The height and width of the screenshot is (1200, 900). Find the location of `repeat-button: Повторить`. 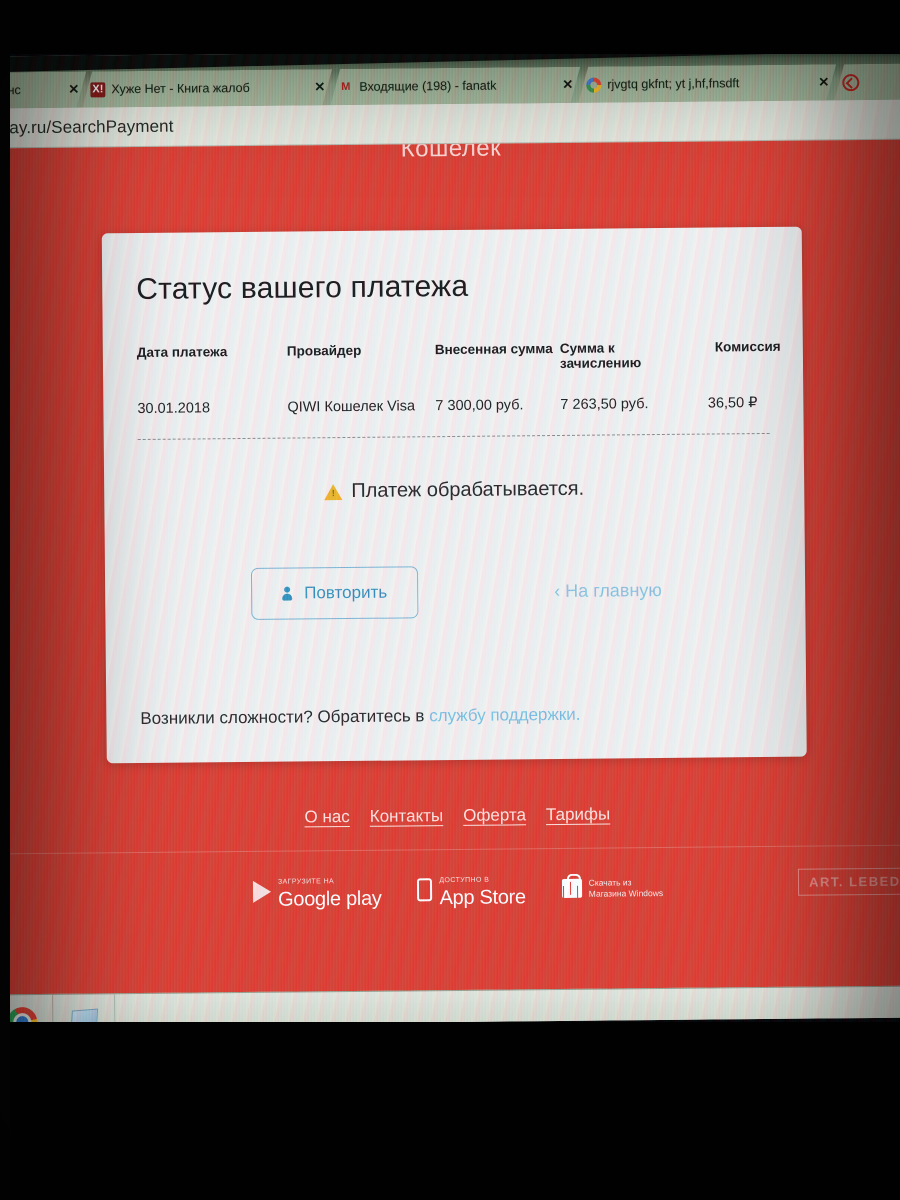

repeat-button: Повторить is located at coordinates (334, 593).